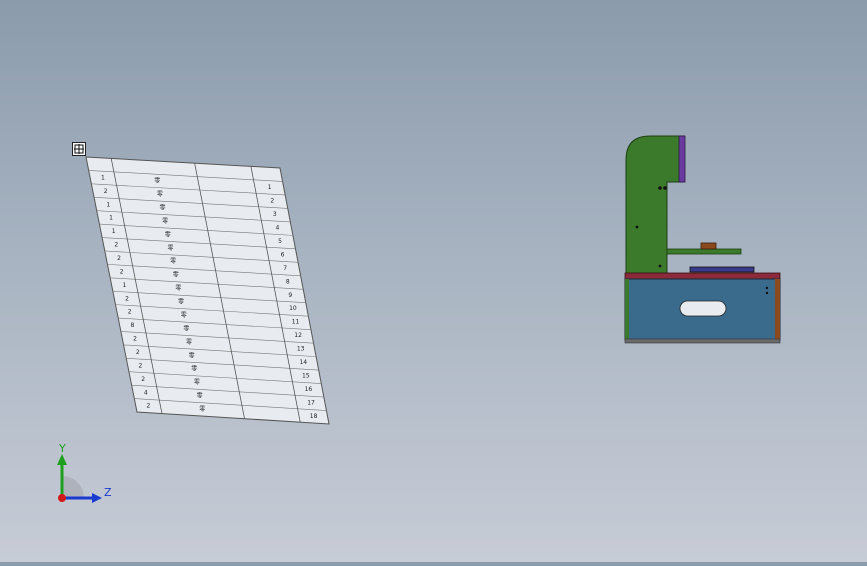 This screenshot has height=566, width=867. What do you see at coordinates (703, 308) in the screenshot?
I see `model-base-slot` at bounding box center [703, 308].